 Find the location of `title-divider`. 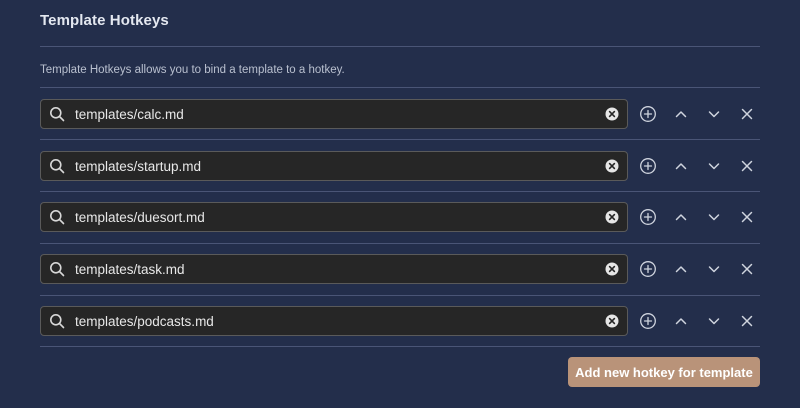

title-divider is located at coordinates (400, 46).